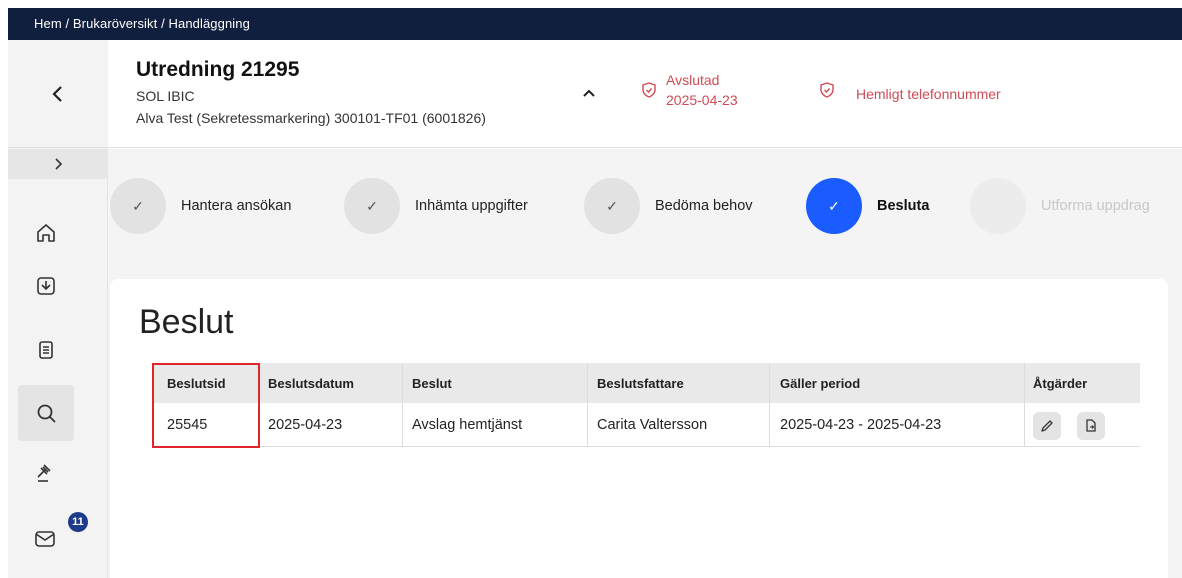 Image resolution: width=1182 pixels, height=578 pixels. I want to click on home-icon, so click(46, 233).